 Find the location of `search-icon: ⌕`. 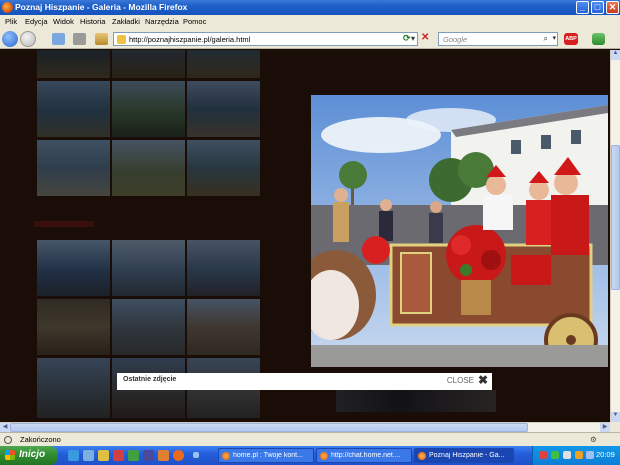

search-icon: ⌕ is located at coordinates (546, 39).